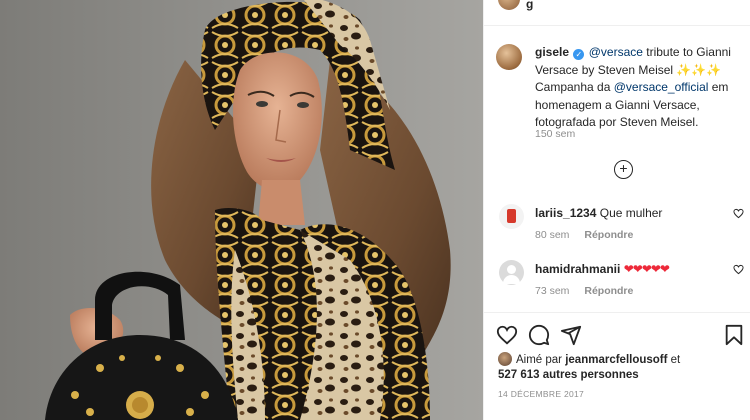  I want to click on comment-time: 73 sem, so click(552, 291).